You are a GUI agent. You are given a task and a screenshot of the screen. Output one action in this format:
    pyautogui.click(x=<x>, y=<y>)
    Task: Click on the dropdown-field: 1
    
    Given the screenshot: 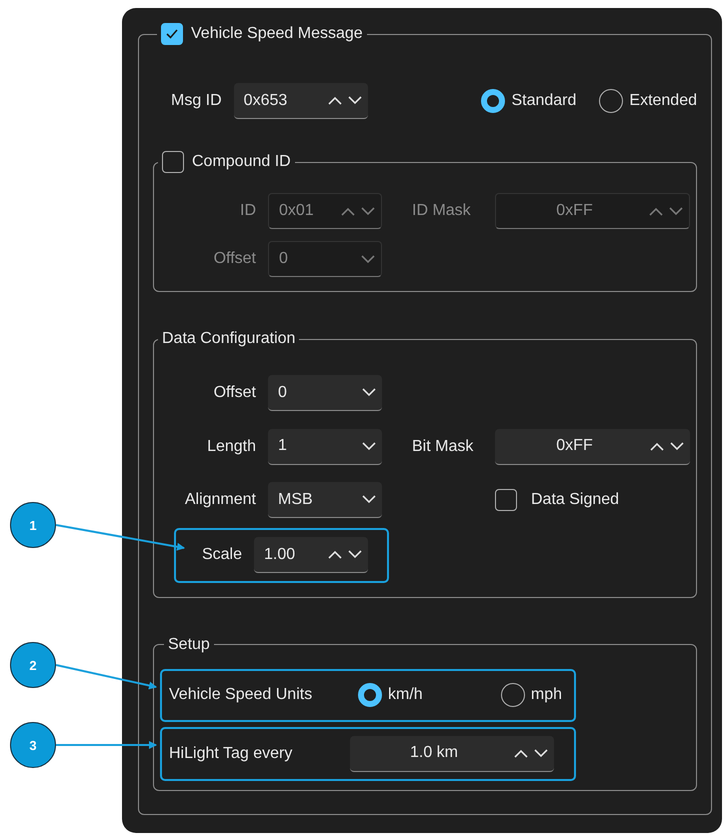 What is the action you would take?
    pyautogui.click(x=325, y=446)
    